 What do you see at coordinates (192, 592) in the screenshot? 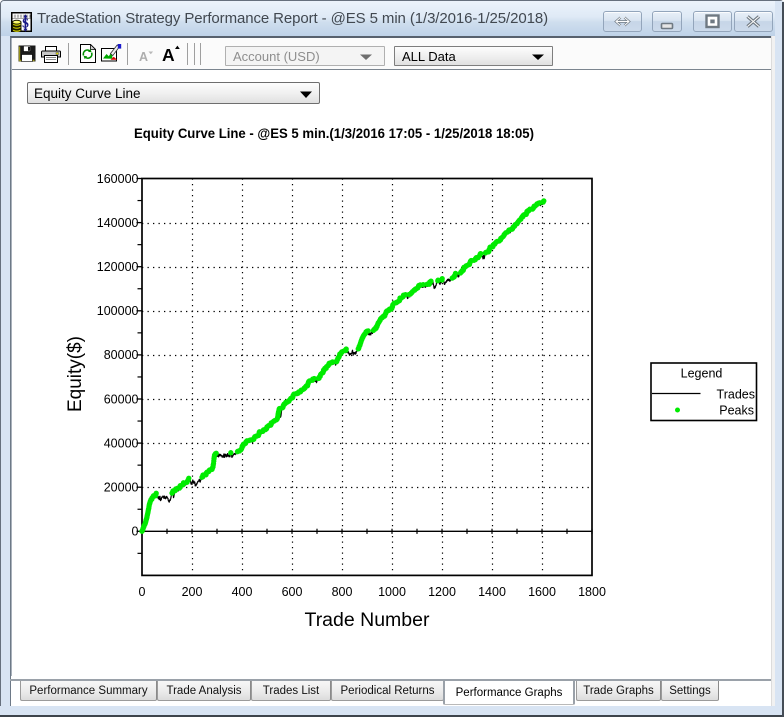
I see `svg-text: 200` at bounding box center [192, 592].